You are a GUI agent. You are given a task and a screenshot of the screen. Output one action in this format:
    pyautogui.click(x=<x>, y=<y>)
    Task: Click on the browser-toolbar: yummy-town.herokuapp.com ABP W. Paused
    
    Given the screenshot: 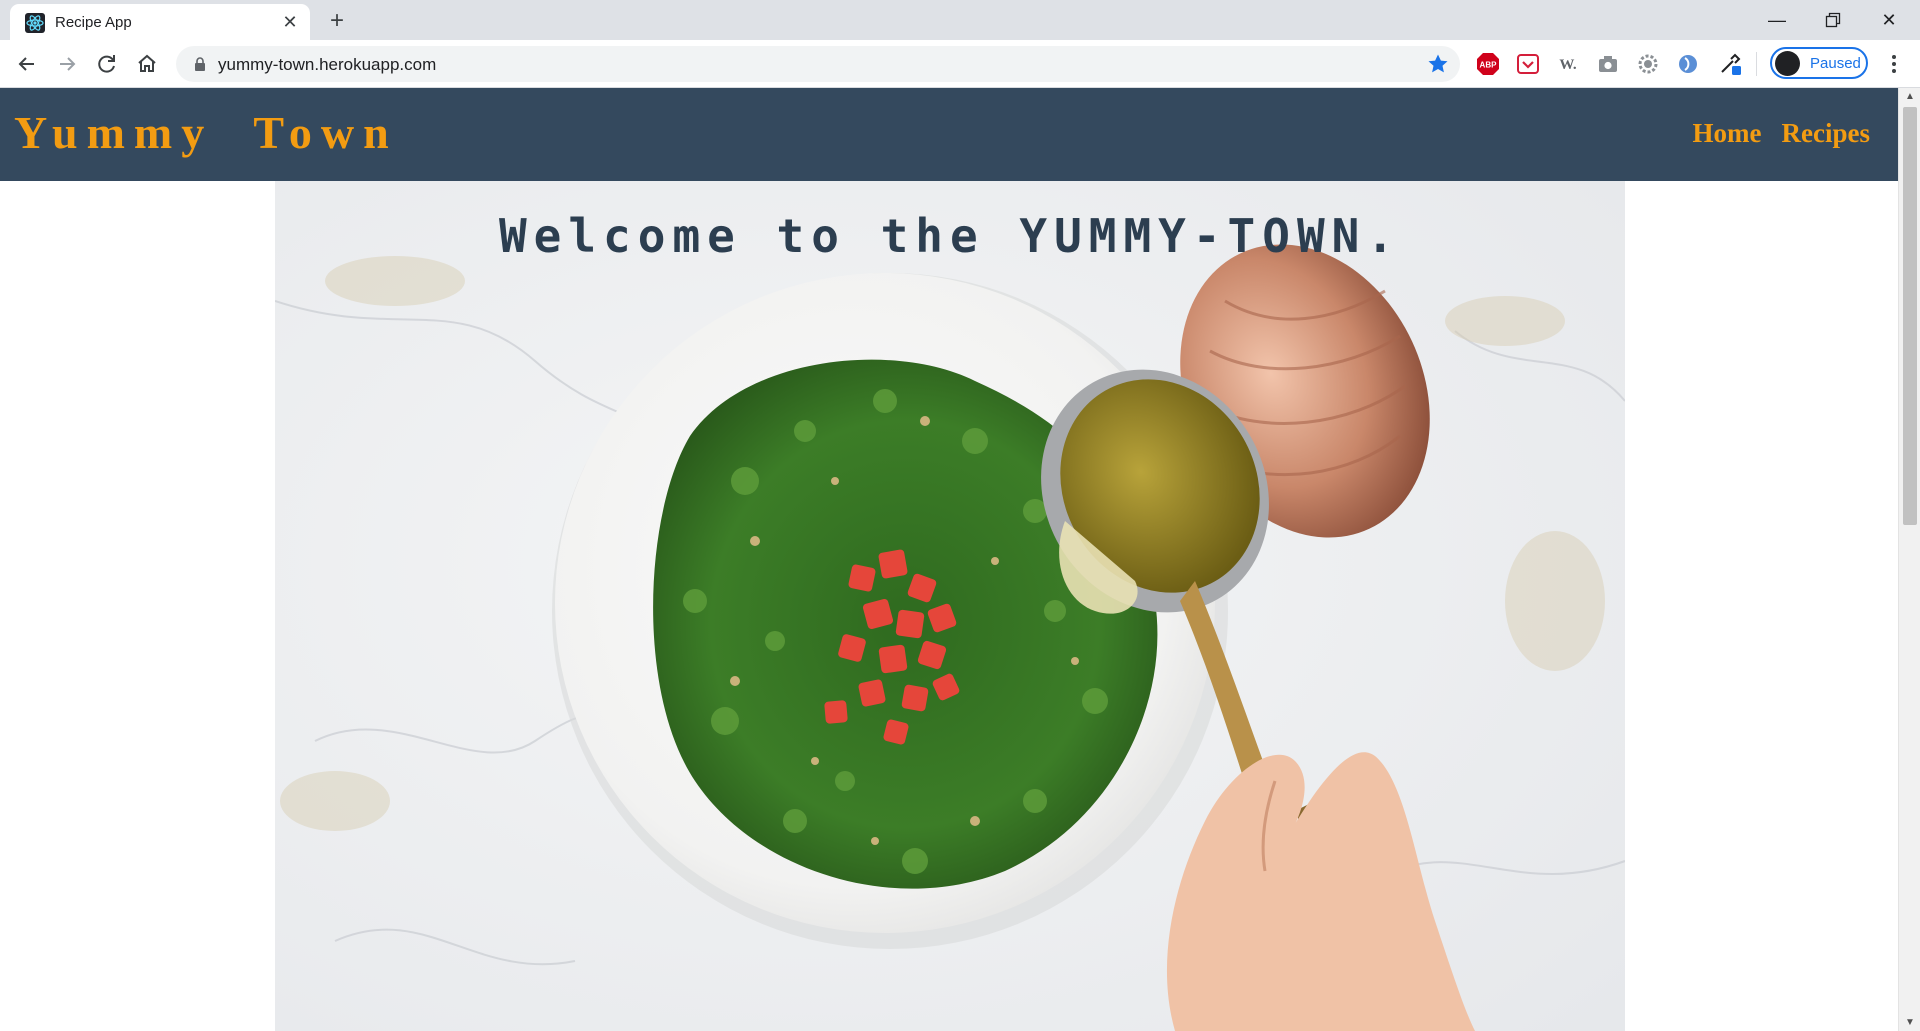 What is the action you would take?
    pyautogui.click(x=960, y=64)
    